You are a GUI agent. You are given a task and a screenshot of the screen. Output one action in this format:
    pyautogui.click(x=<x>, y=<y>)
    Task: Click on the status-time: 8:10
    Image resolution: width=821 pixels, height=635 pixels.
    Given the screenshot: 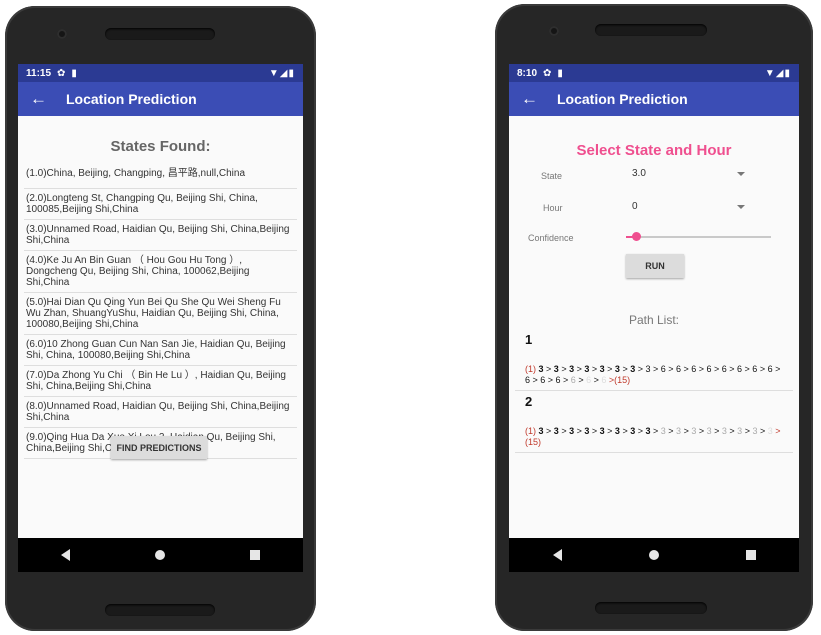 What is the action you would take?
    pyautogui.click(x=527, y=73)
    